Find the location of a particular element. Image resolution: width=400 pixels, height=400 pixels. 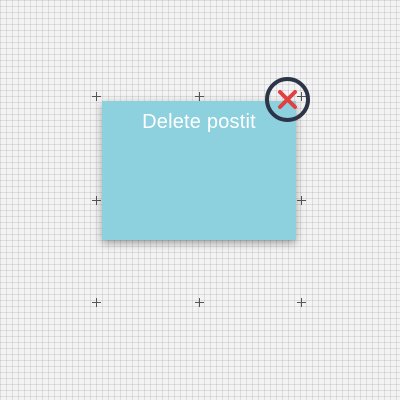

delete-postit-button is located at coordinates (287, 99).